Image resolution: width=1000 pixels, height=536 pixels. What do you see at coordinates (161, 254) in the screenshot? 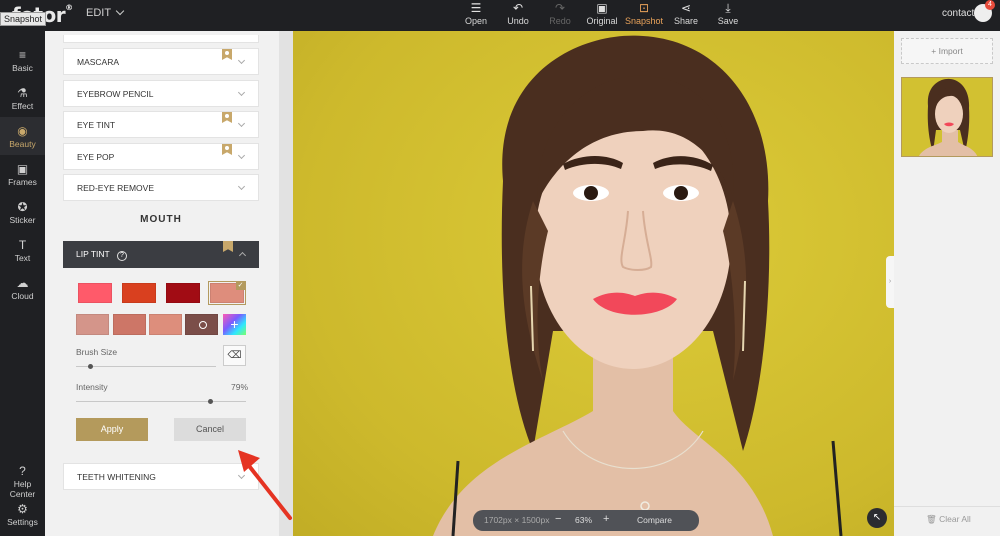
I see `lip-tint-header: LIP TINT ?` at bounding box center [161, 254].